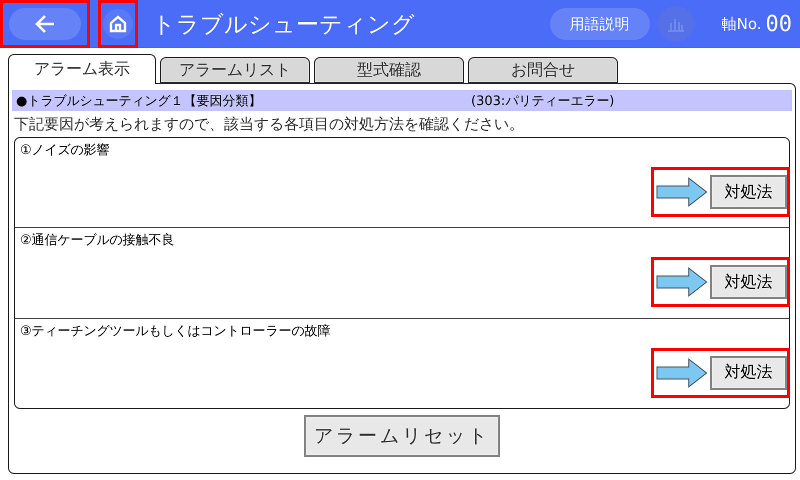 The width and height of the screenshot is (800, 480). Describe the element at coordinates (402, 436) in the screenshot. I see `alarm-reset-button: アラームリセット` at that location.